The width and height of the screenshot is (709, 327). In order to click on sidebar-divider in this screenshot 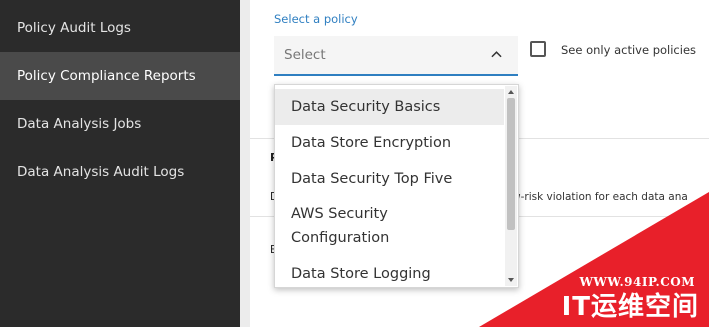, I will do `click(245, 163)`.